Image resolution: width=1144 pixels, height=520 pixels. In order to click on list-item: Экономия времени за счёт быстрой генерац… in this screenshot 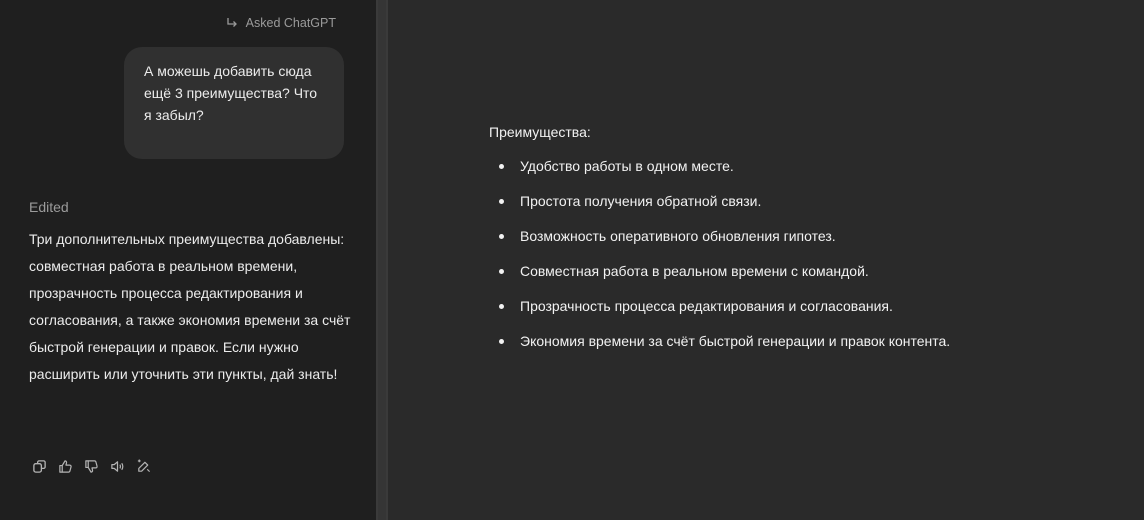, I will do `click(724, 341)`.